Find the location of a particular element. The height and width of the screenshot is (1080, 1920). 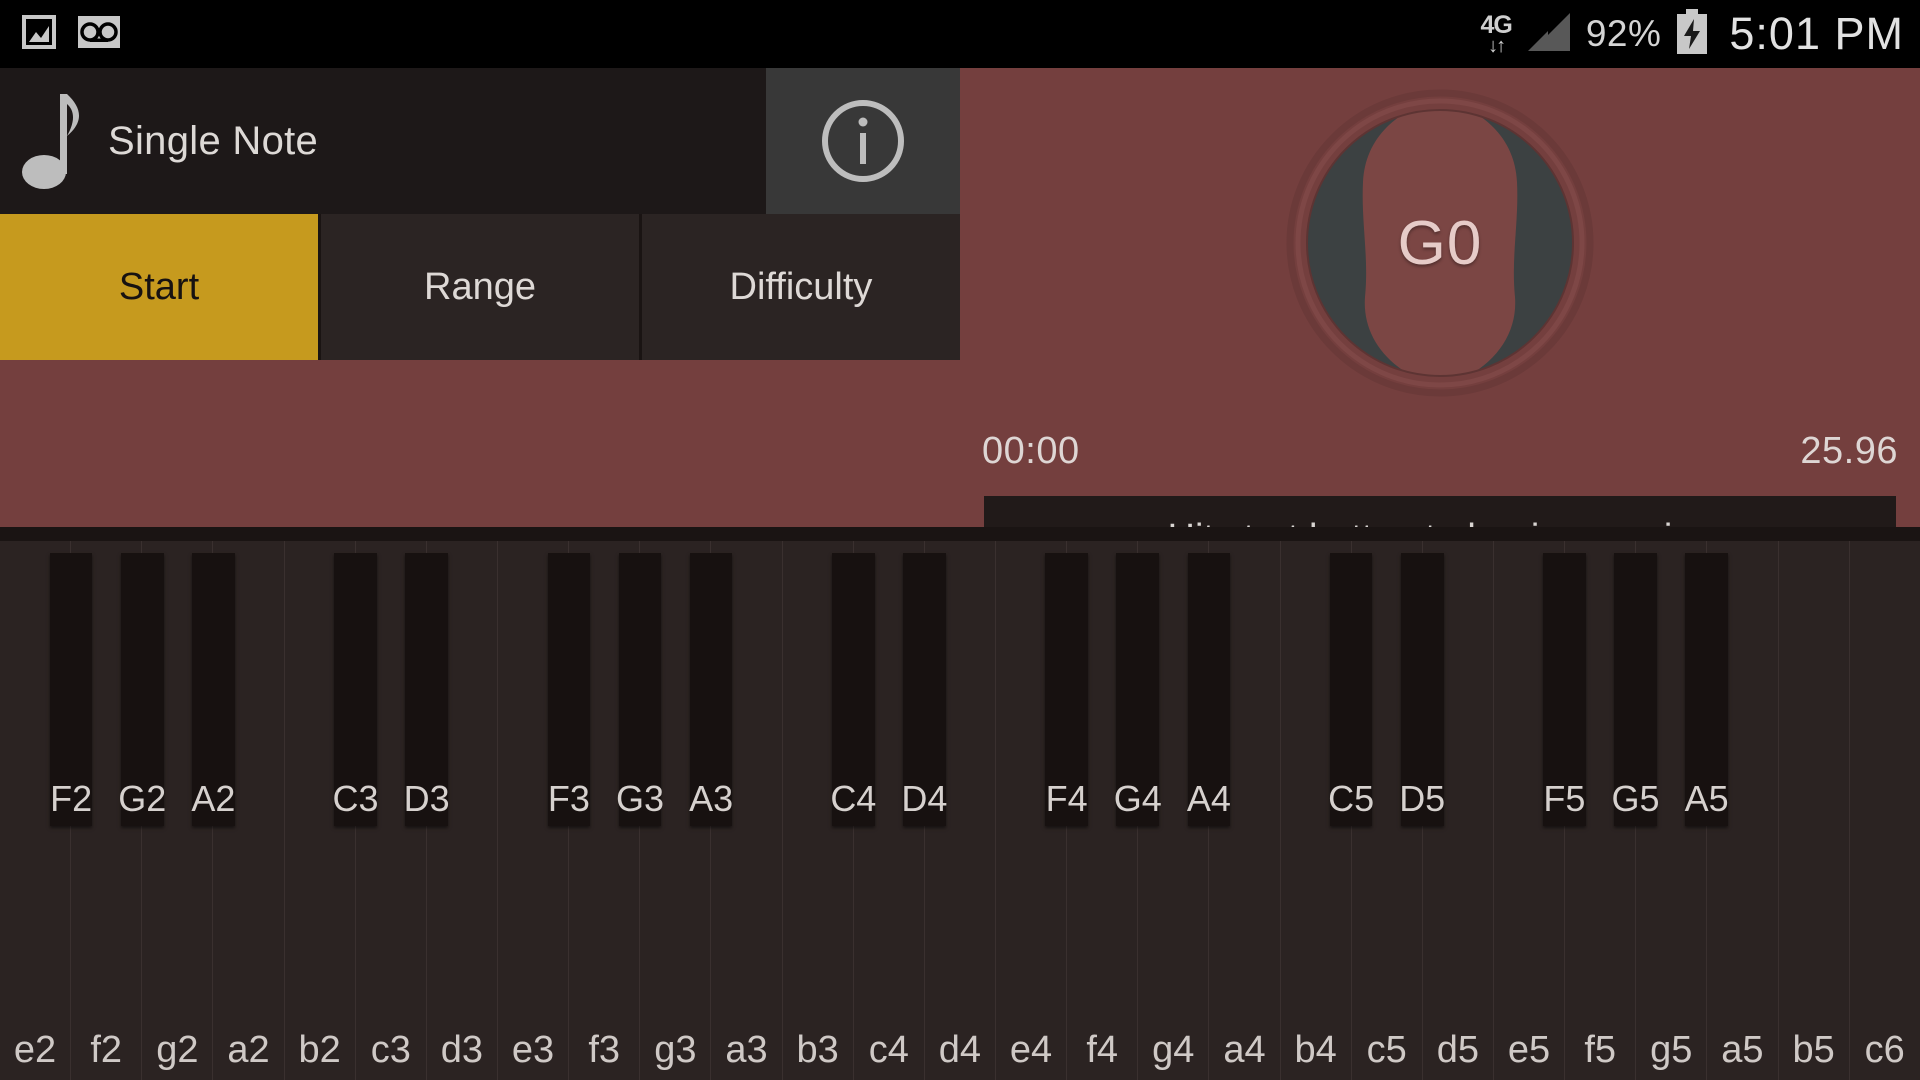

black-key-label: C5 is located at coordinates (1351, 798).